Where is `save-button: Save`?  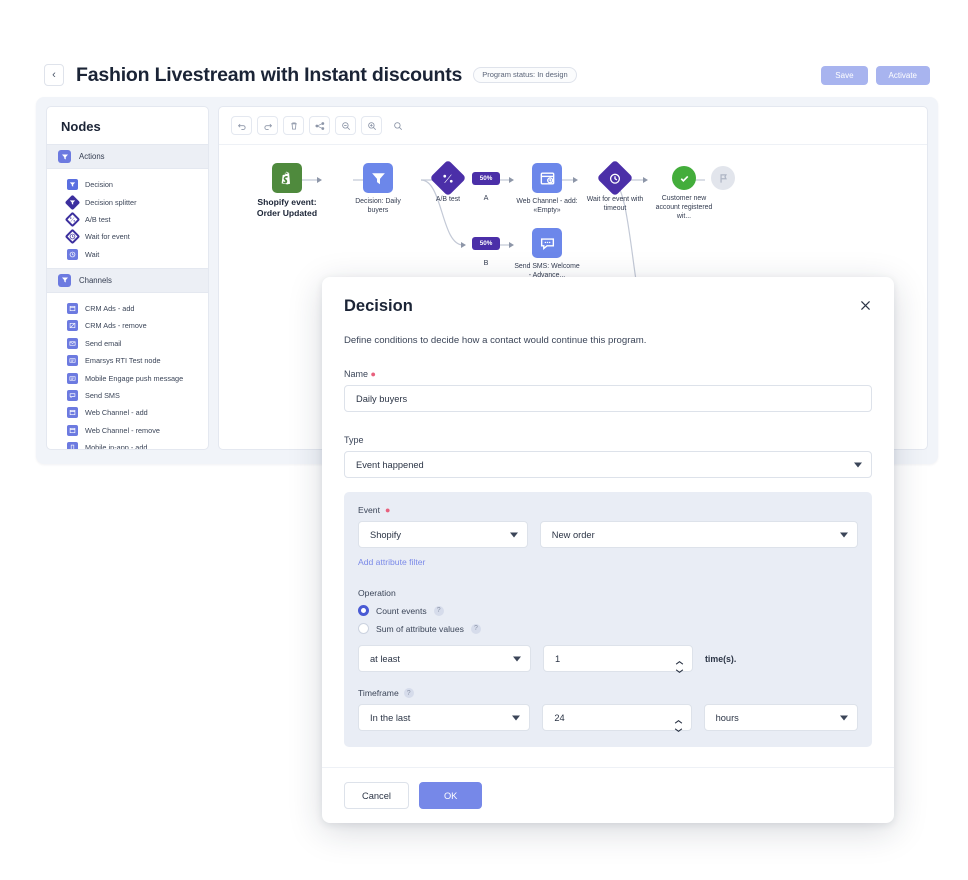
save-button: Save is located at coordinates (844, 75).